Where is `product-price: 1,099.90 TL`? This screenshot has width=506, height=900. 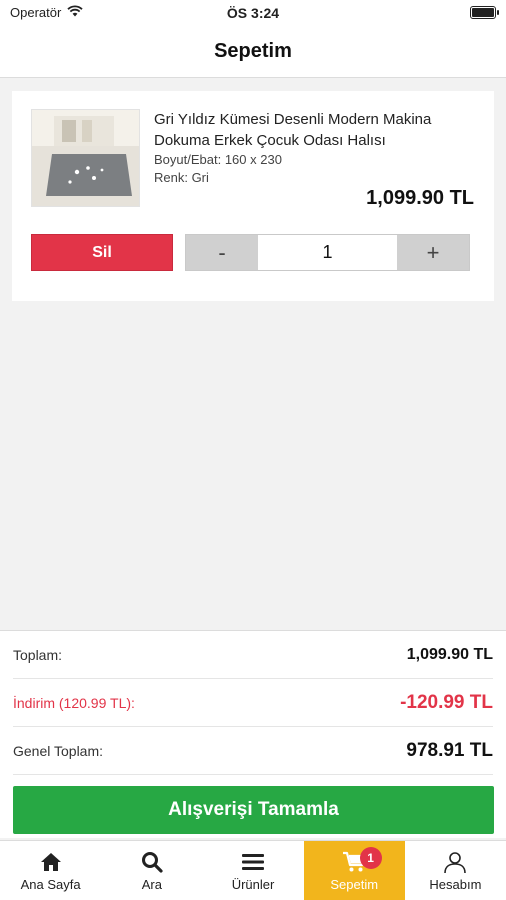
product-price: 1,099.90 TL is located at coordinates (420, 198).